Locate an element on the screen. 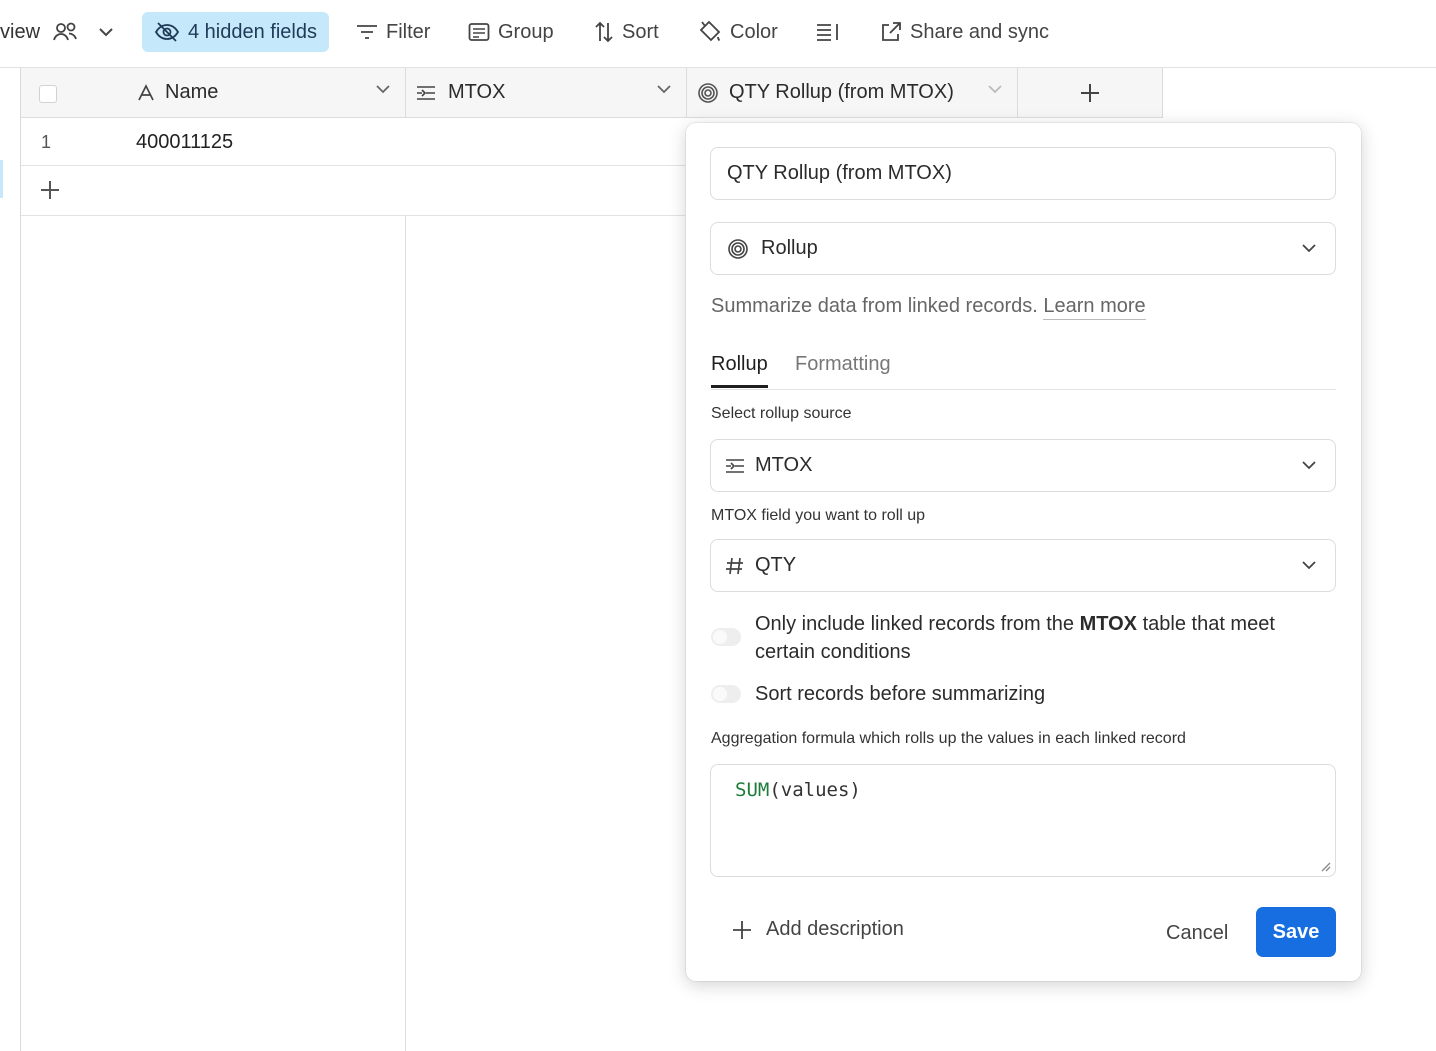  rollup-field-label-prefix: MTOX is located at coordinates (734, 515).